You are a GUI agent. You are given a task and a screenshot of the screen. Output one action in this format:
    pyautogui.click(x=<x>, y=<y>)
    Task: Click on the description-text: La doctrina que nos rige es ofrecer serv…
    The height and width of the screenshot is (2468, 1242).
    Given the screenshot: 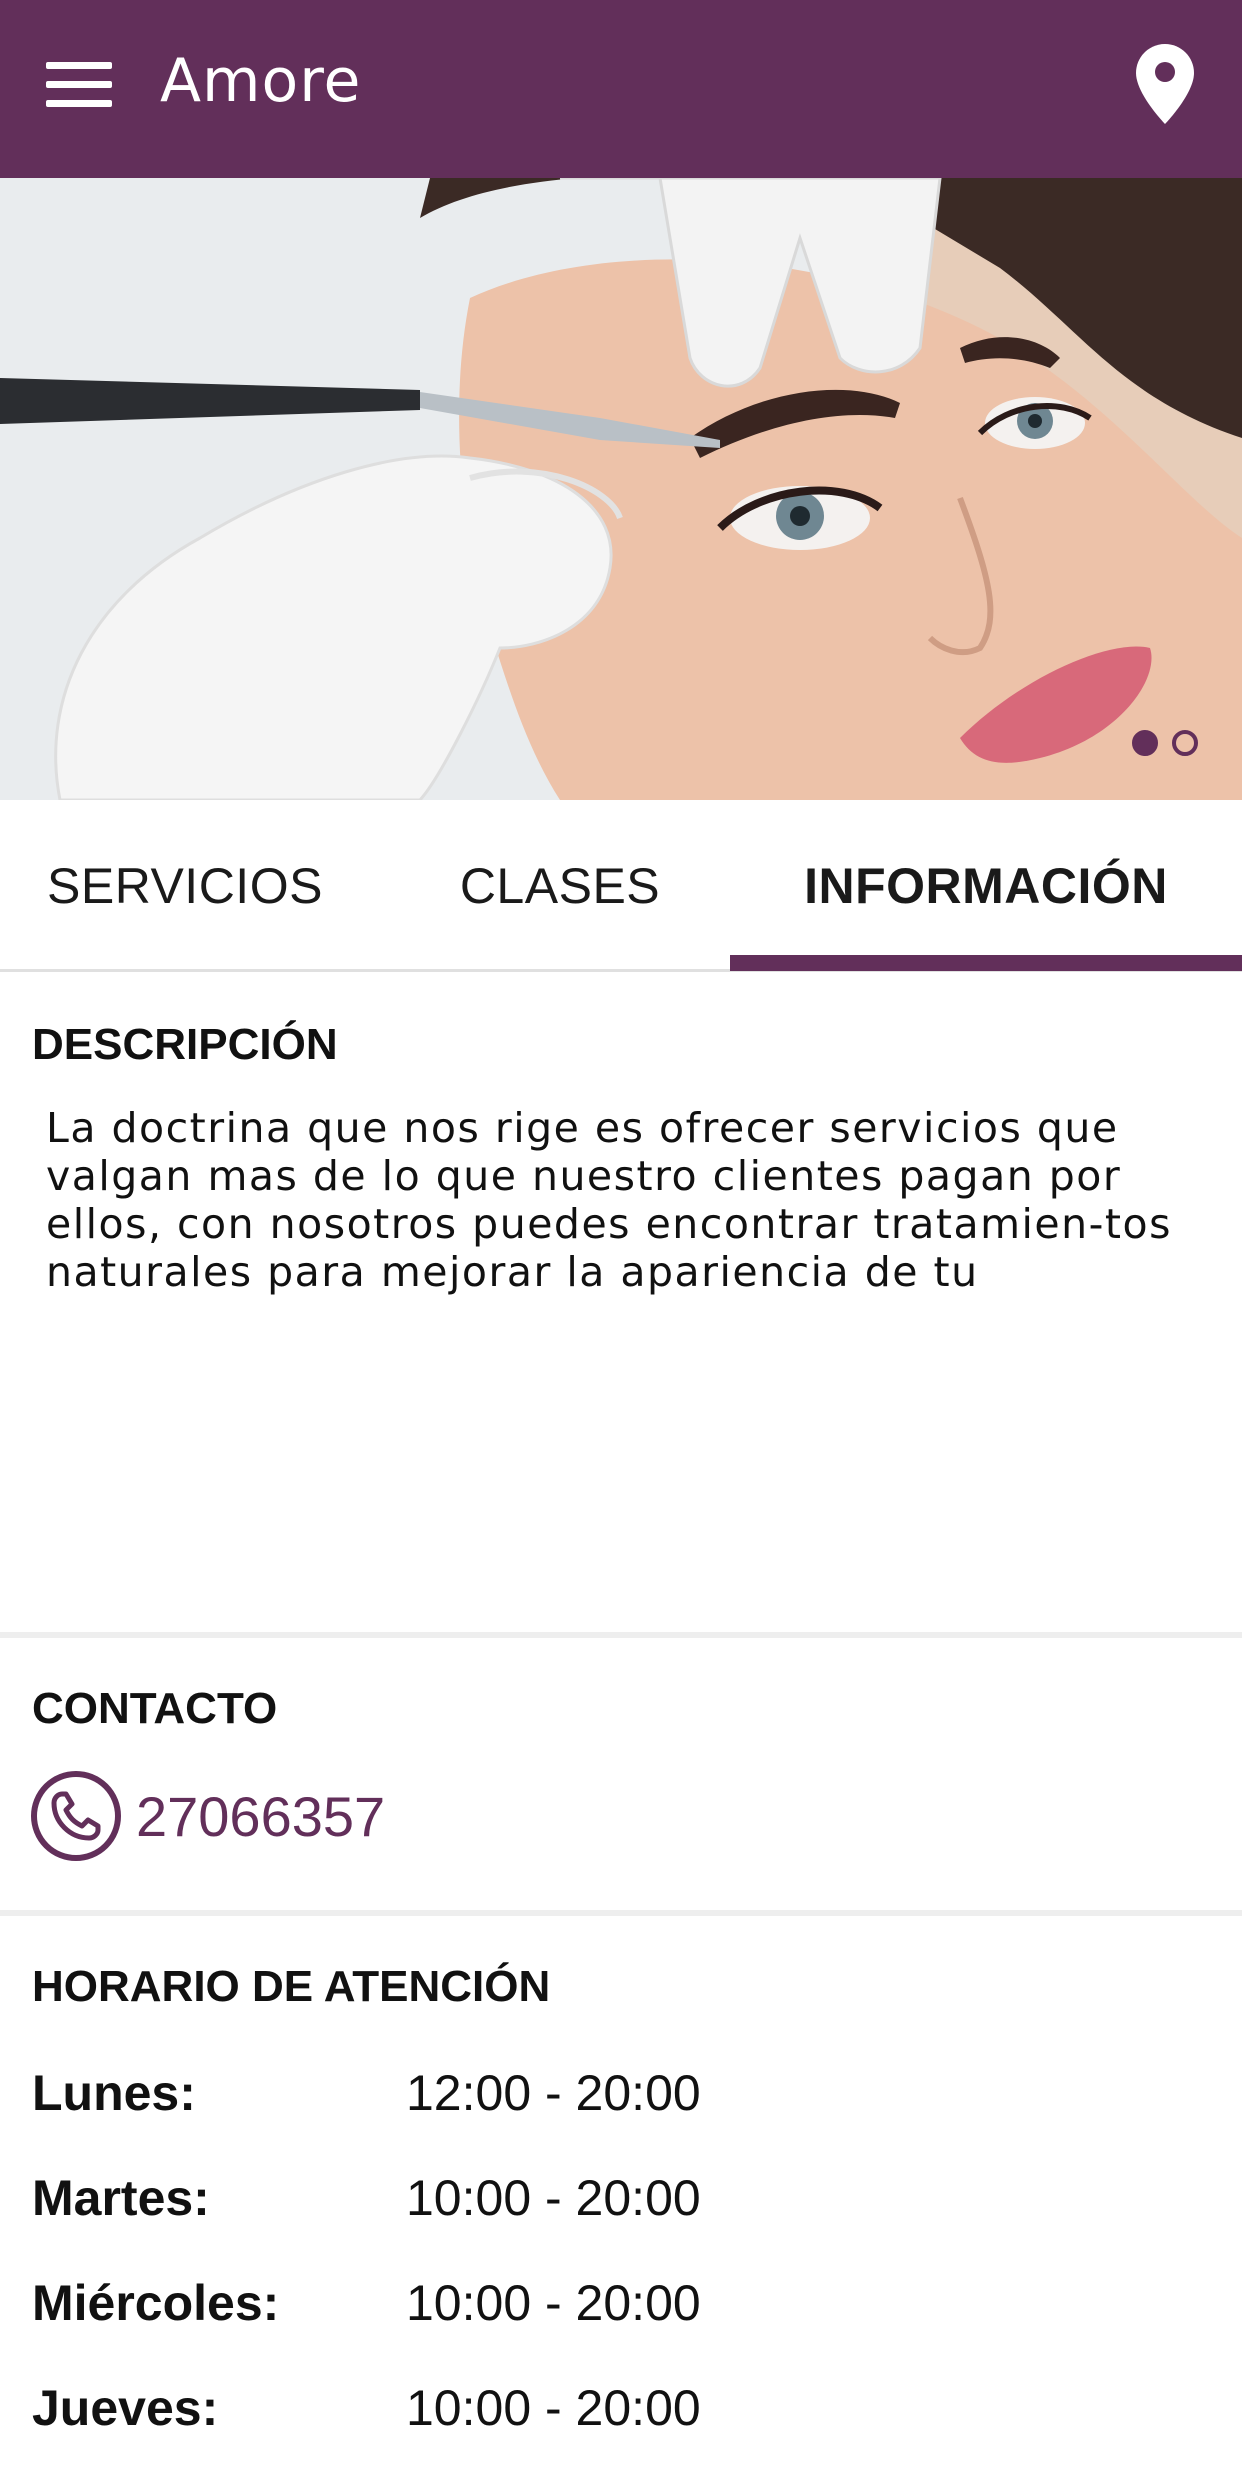 What is the action you would take?
    pyautogui.click(x=609, y=1200)
    